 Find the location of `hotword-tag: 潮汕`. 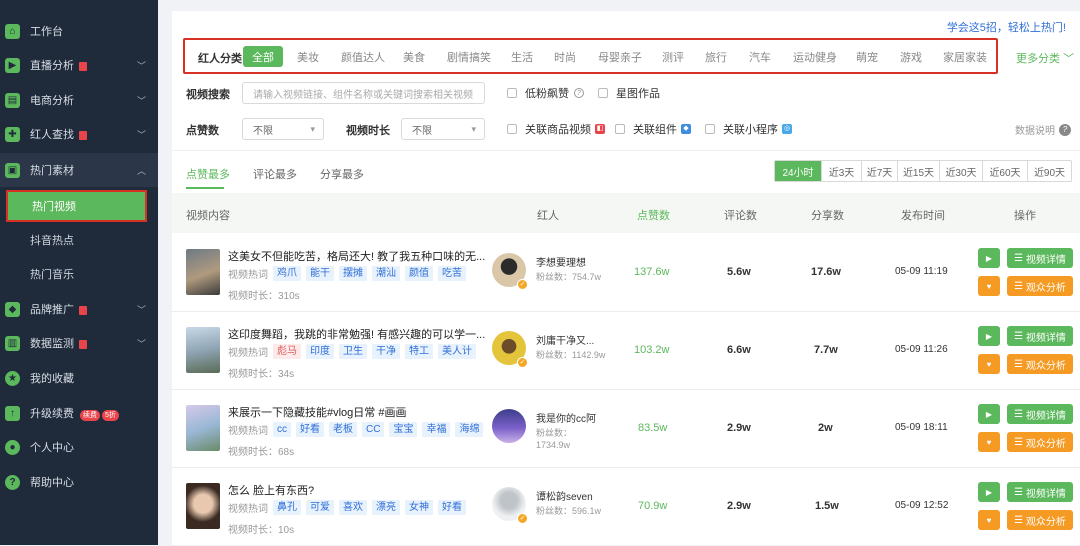

hotword-tag: 潮汕 is located at coordinates (386, 273).